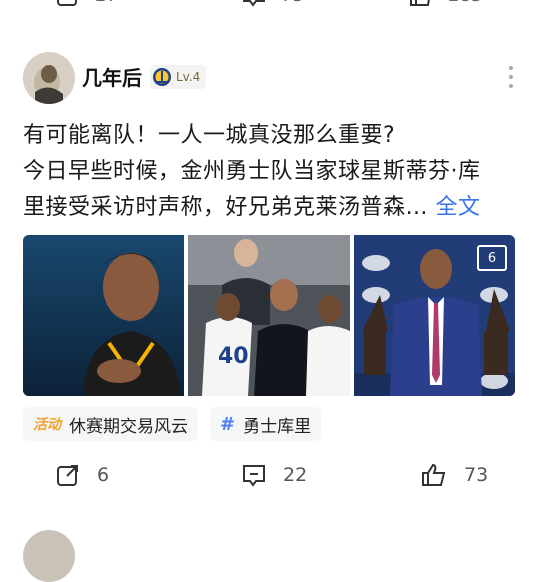 The width and height of the screenshot is (539, 582). I want to click on previous-post-action-bar: 27 75 285, so click(269, 6).